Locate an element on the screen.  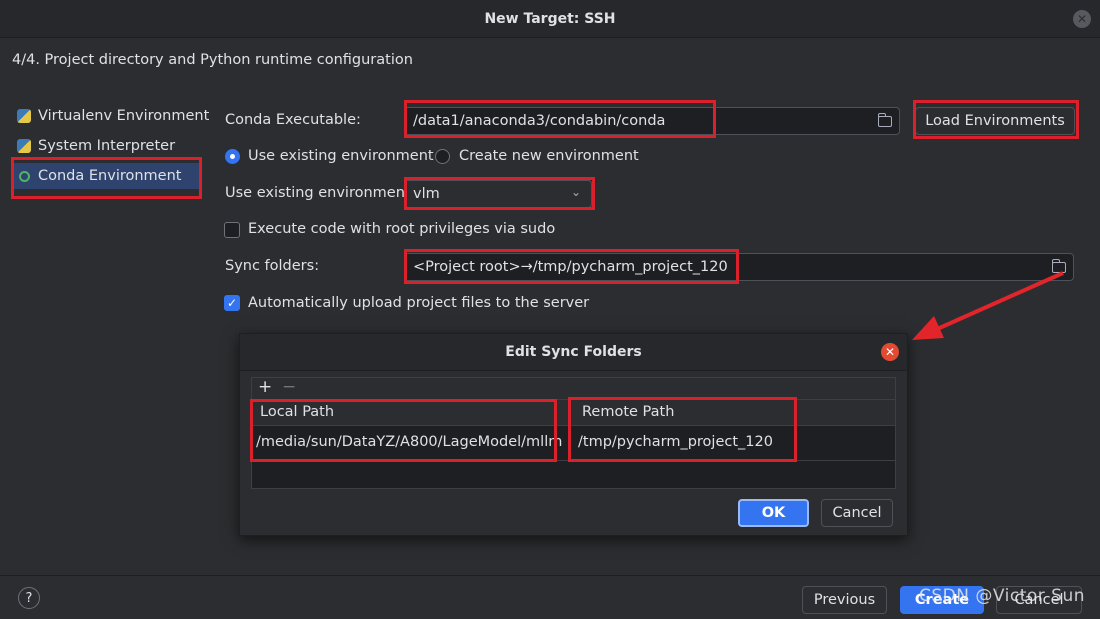
dialog-title: Edit Sync Folders is located at coordinates (573, 352).